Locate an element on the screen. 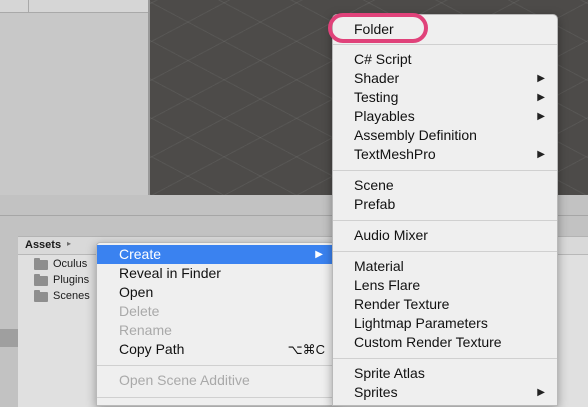 This screenshot has width=588, height=407. menu-item-folder: Folder is located at coordinates (445, 29).